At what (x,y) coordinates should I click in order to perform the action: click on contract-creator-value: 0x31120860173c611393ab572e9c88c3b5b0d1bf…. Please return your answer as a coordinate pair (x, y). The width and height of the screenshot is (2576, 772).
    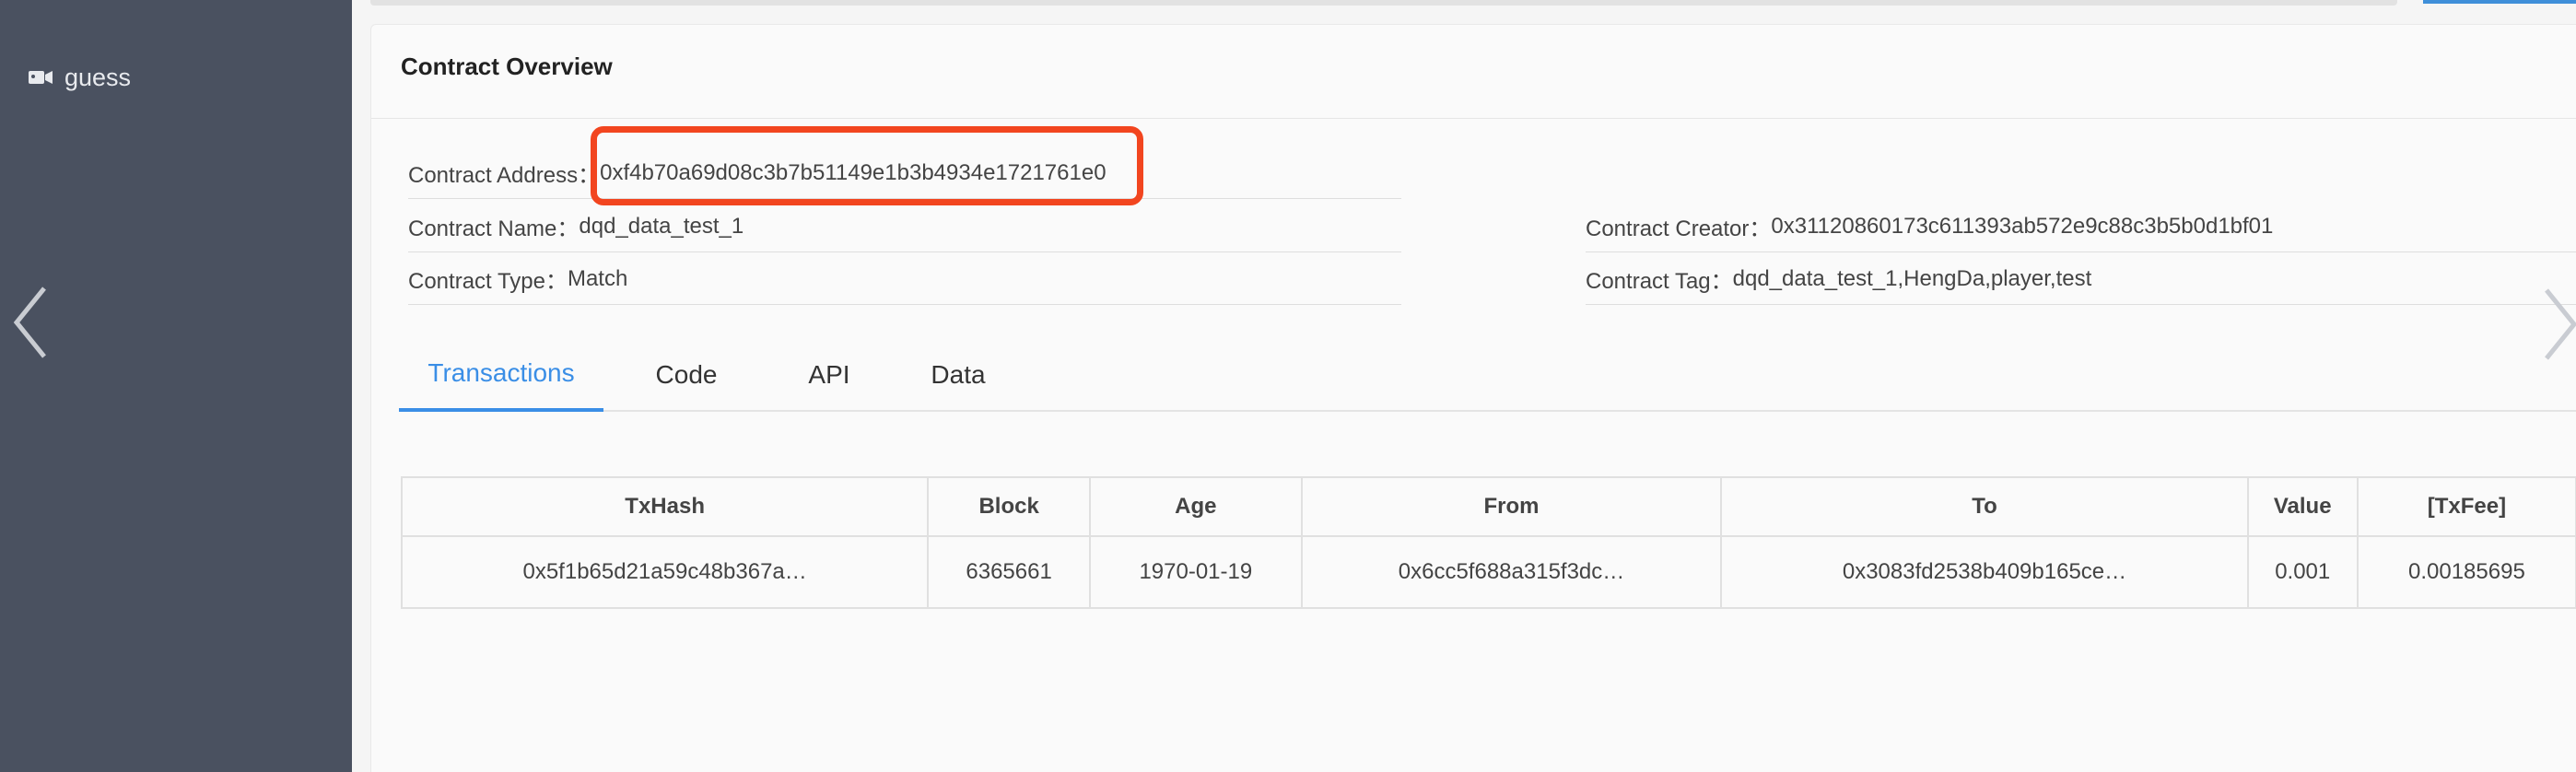
    Looking at the image, I should click on (2022, 226).